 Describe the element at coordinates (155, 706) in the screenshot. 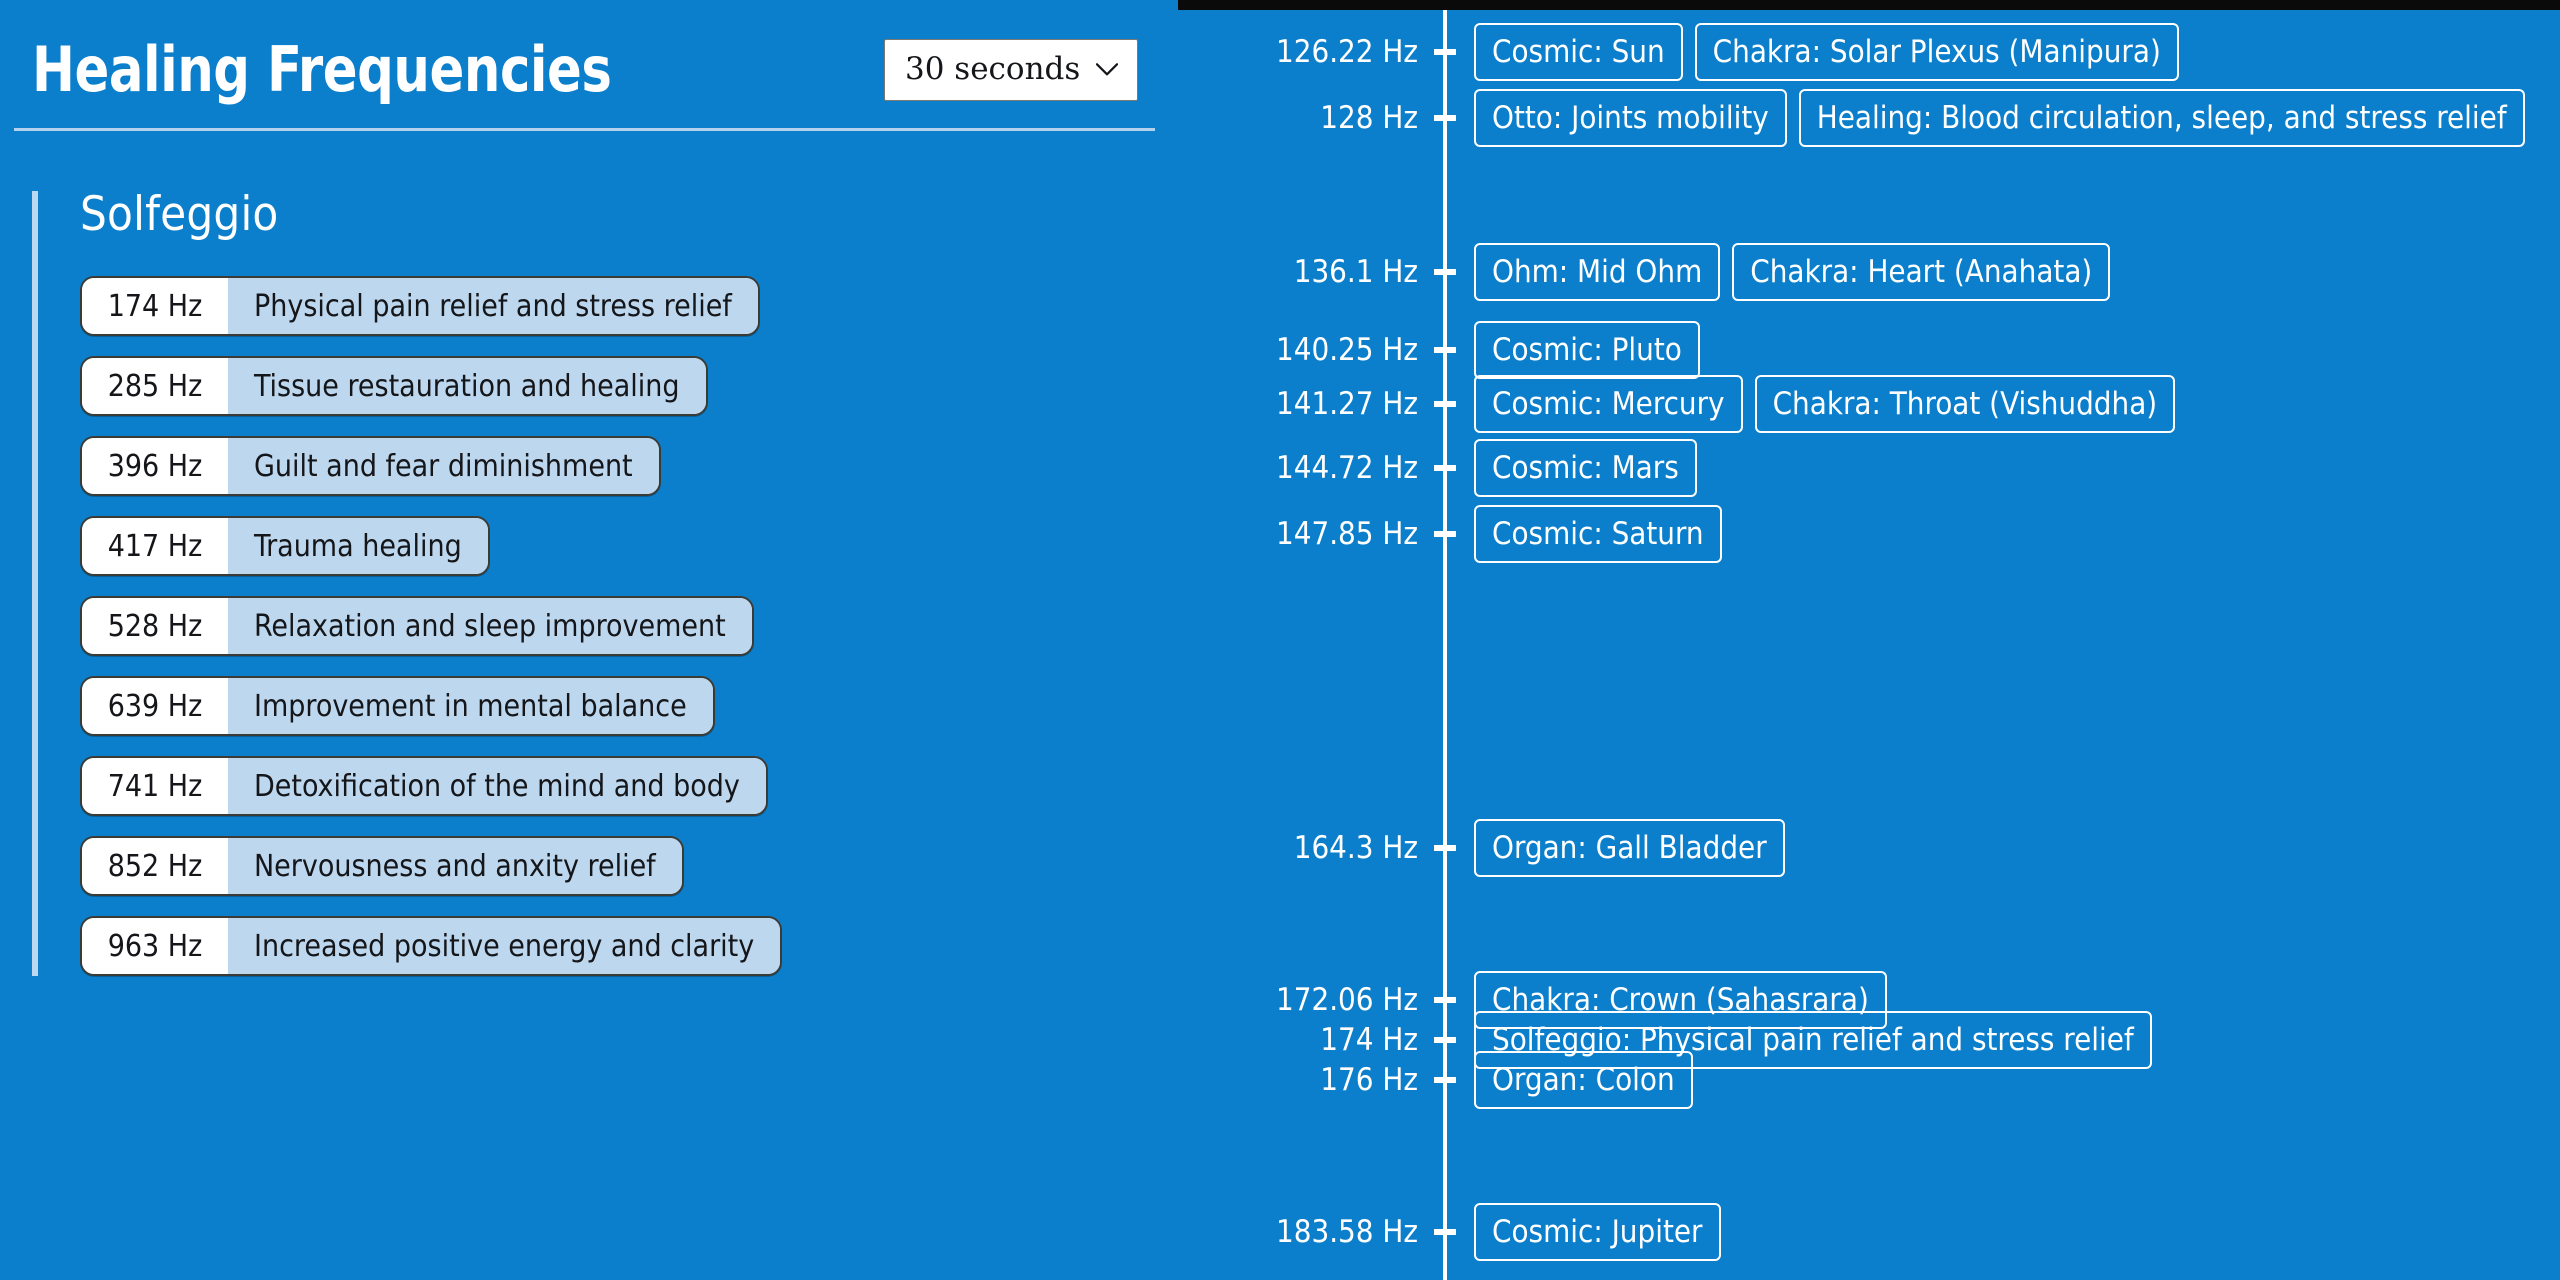

I see `frequency-value: 639 Hz` at that location.